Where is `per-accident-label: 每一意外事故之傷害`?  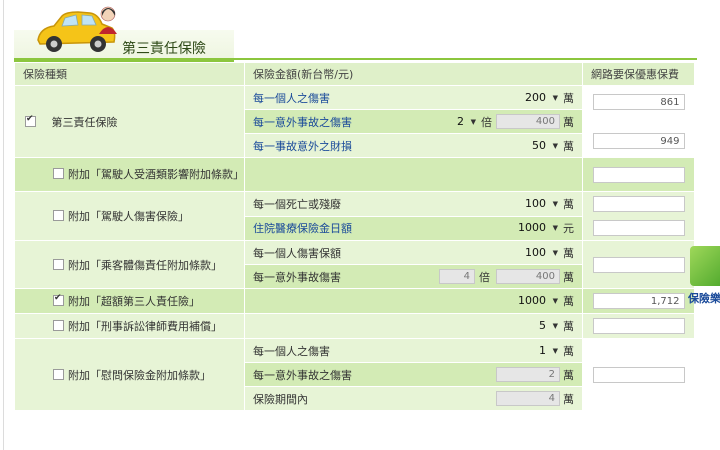 per-accident-label: 每一意外事故之傷害 is located at coordinates (302, 122).